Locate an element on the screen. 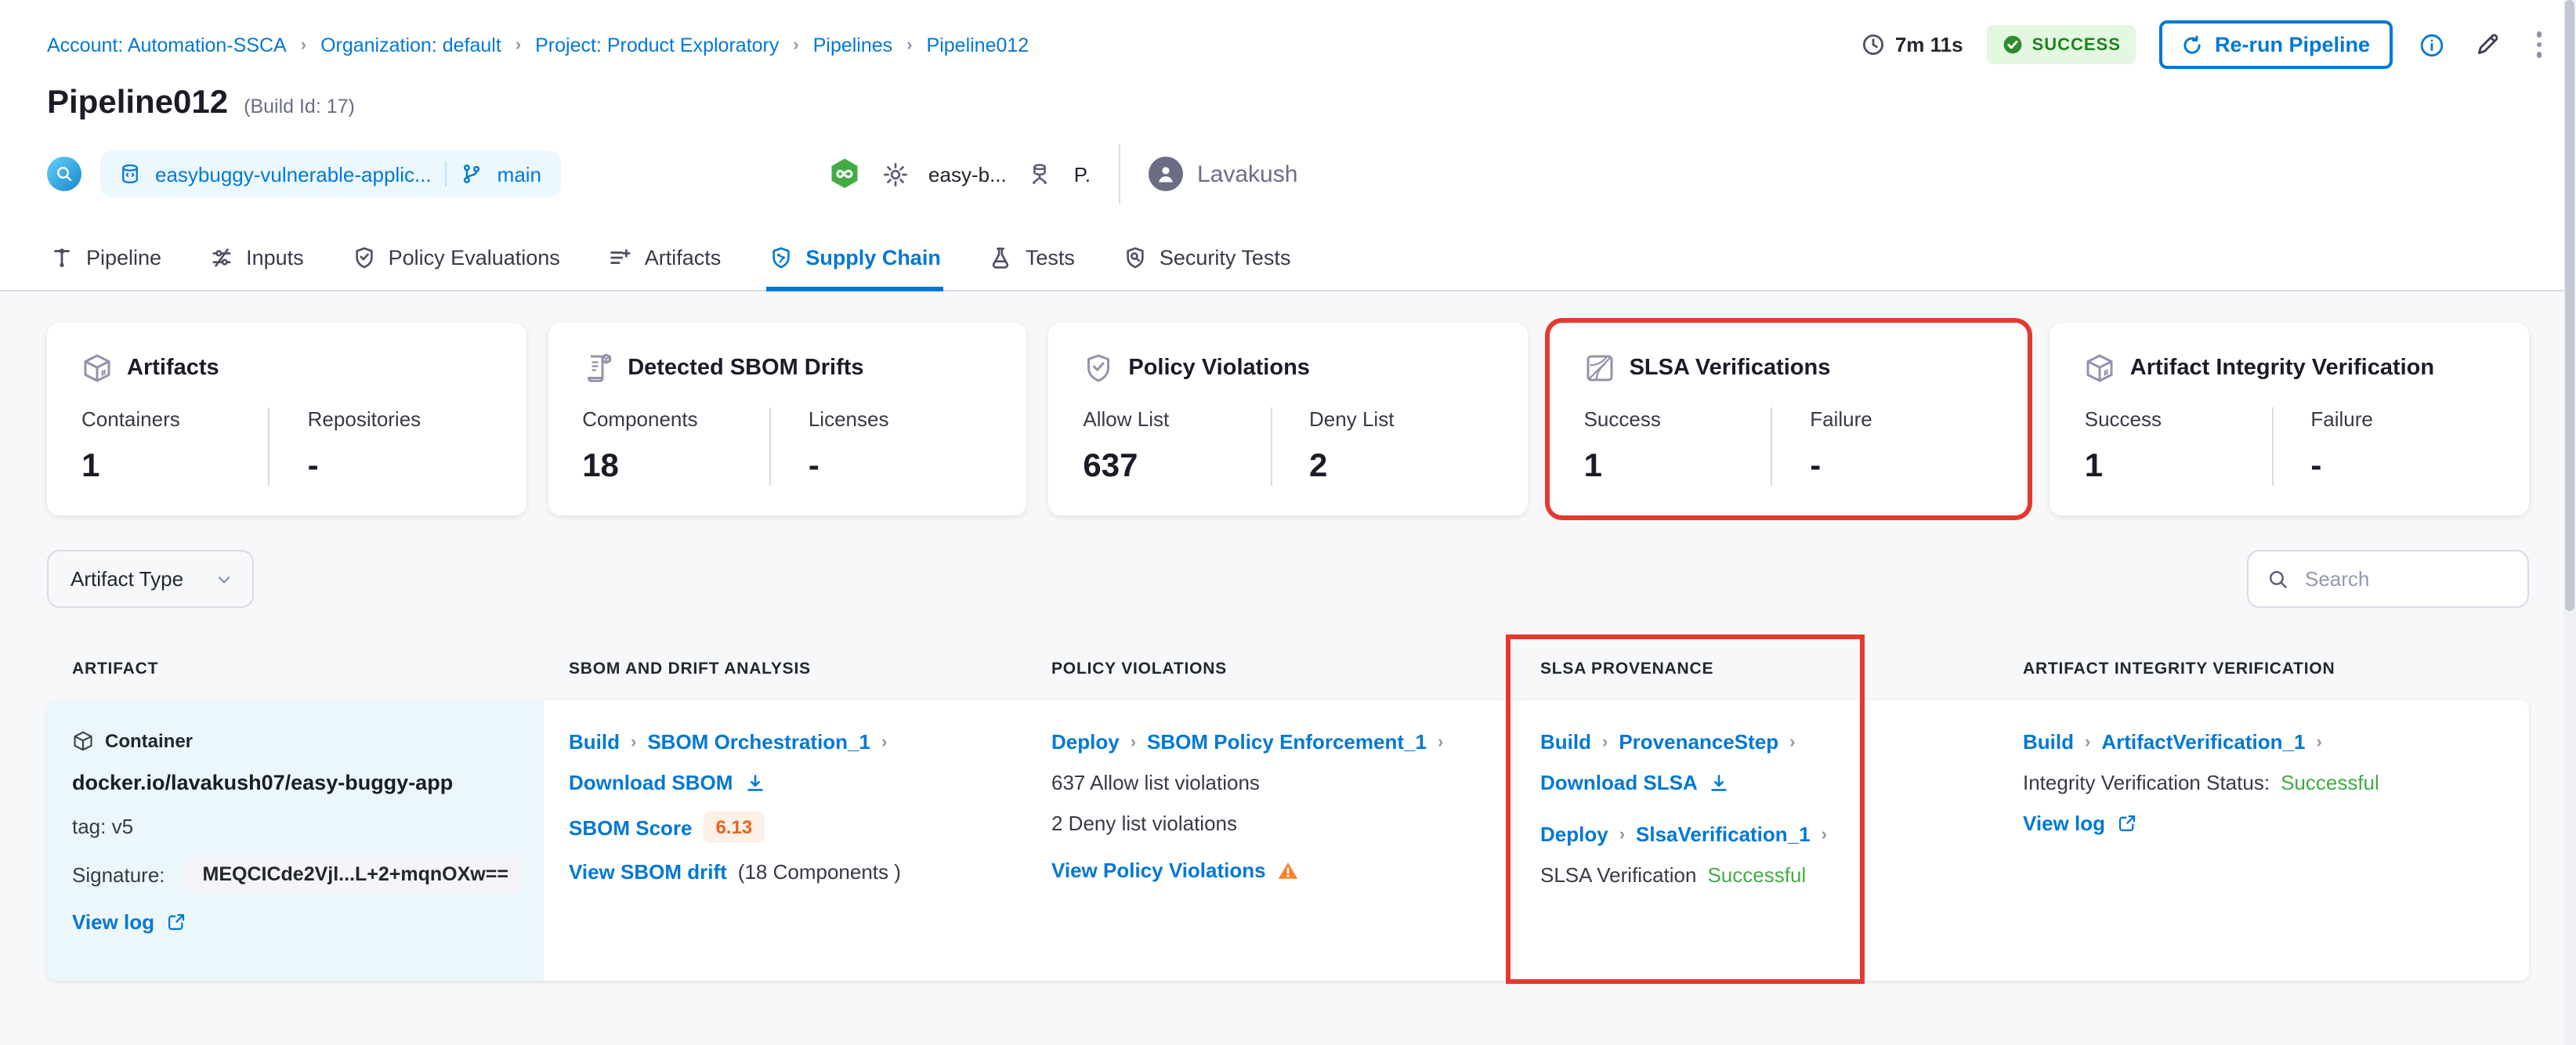 The width and height of the screenshot is (2576, 1045). breadcrumb-project: Project: Product Exploratory is located at coordinates (657, 45).